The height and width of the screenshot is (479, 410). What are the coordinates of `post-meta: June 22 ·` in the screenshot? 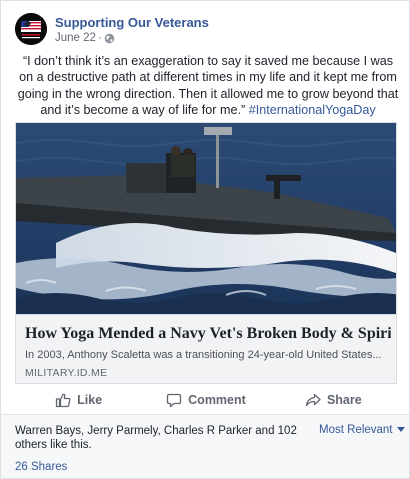 It's located at (85, 38).